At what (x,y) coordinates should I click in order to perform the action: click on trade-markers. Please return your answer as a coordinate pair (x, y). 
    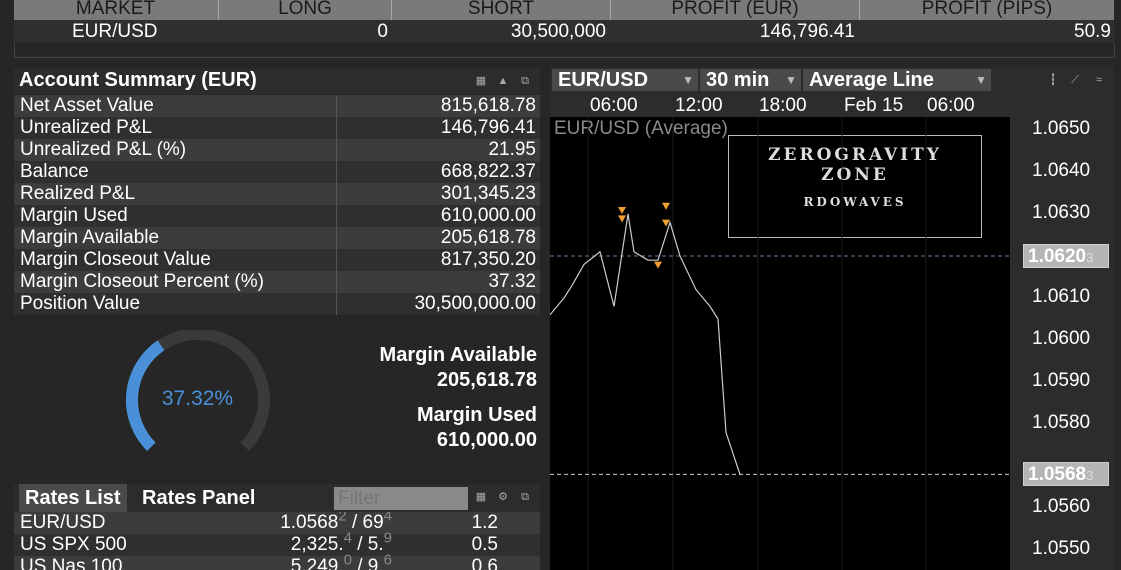
    Looking at the image, I should click on (644, 235).